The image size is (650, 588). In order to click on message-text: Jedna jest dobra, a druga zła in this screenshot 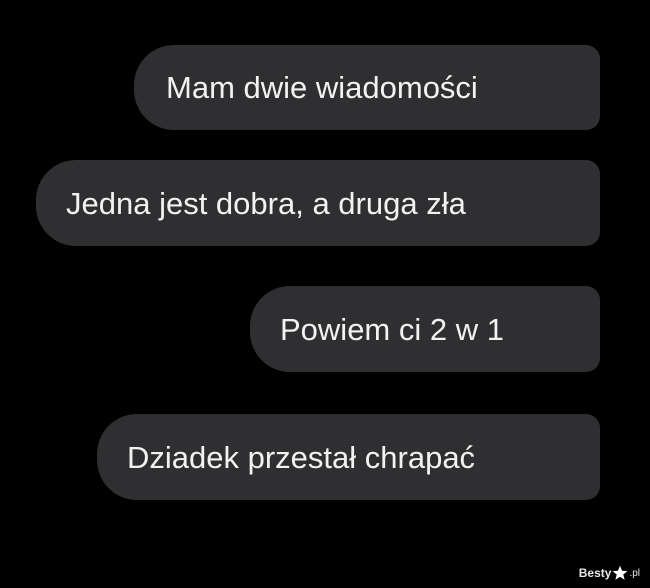, I will do `click(266, 203)`.